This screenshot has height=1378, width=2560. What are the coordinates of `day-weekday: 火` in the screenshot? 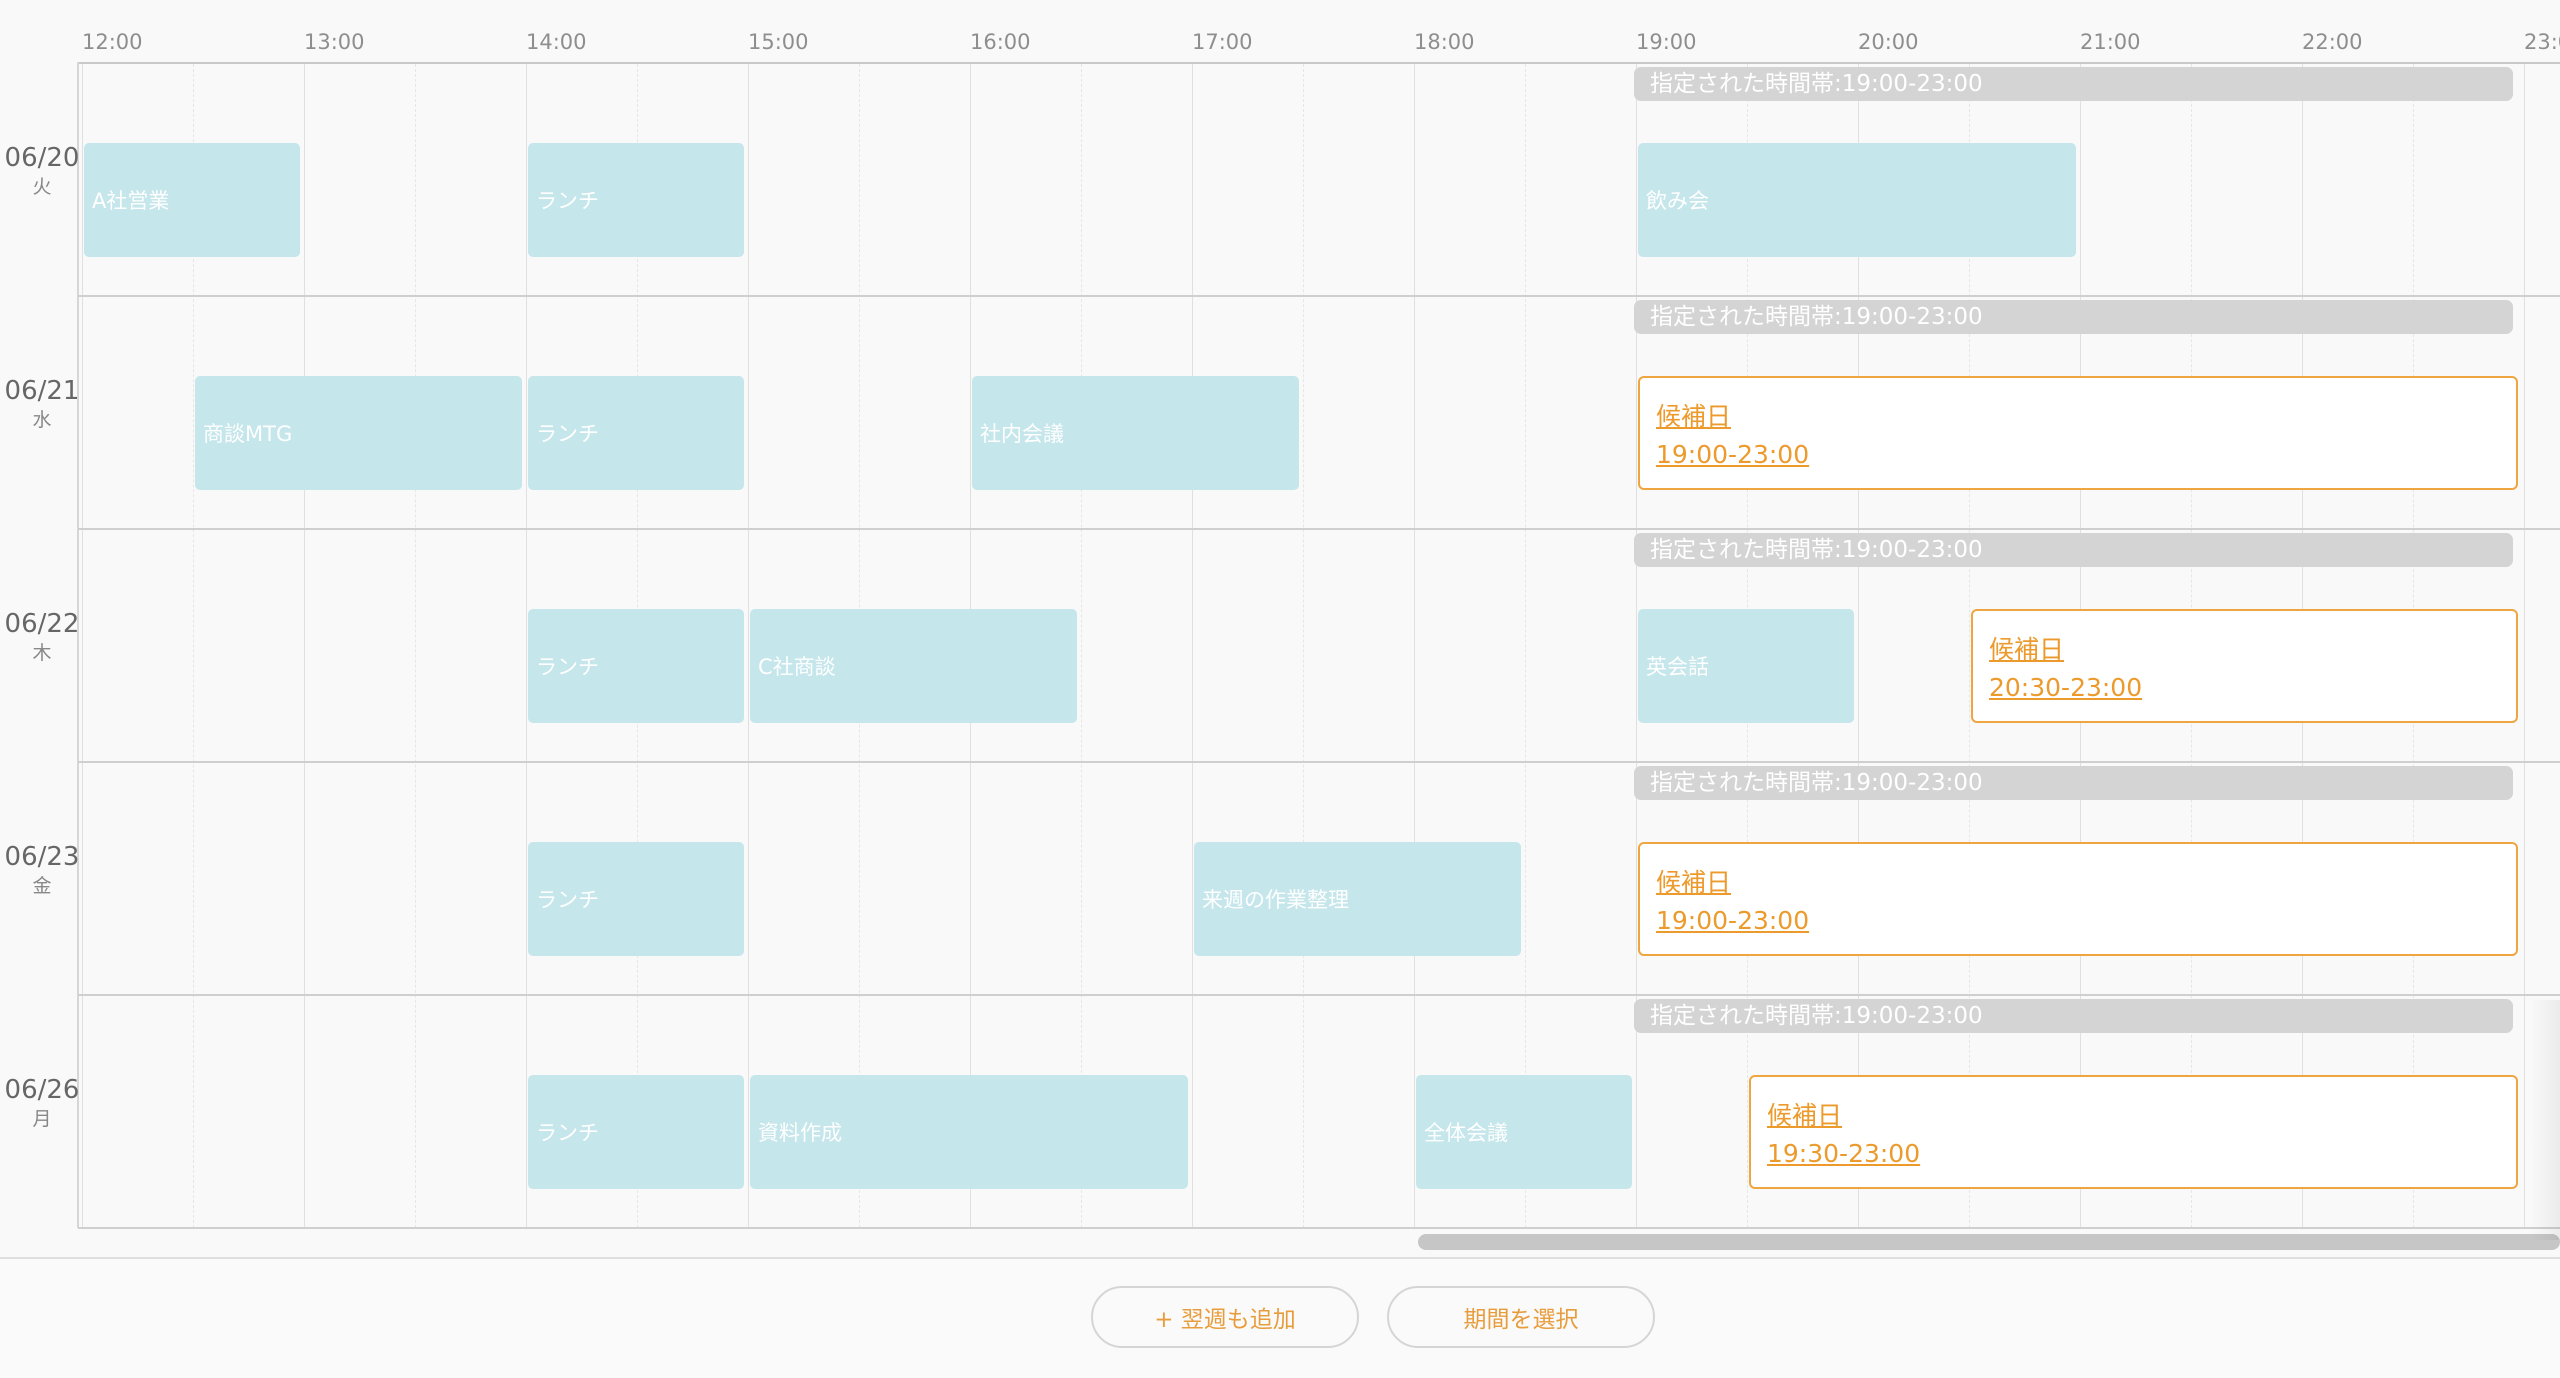 It's located at (42, 187).